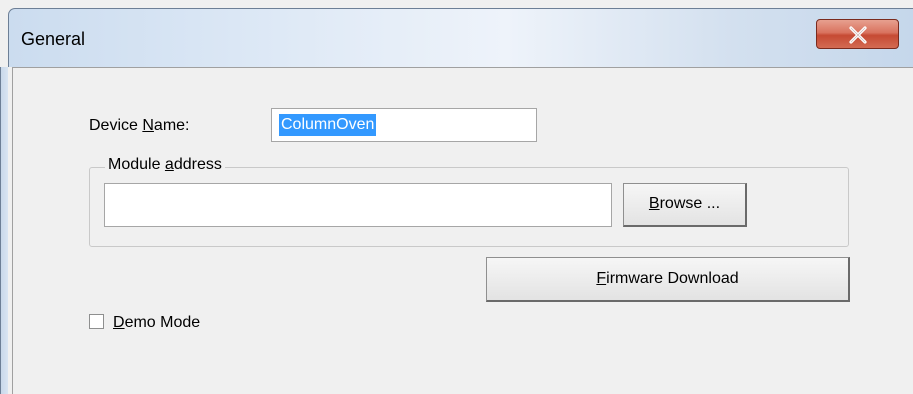 Image resolution: width=913 pixels, height=394 pixels. Describe the element at coordinates (53, 39) in the screenshot. I see `window-title: General` at that location.